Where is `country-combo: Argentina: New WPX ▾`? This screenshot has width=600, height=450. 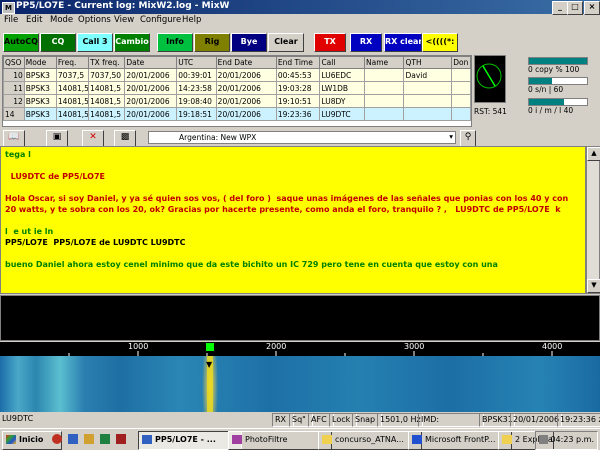
country-combo: Argentina: New WPX ▾ is located at coordinates (302, 137).